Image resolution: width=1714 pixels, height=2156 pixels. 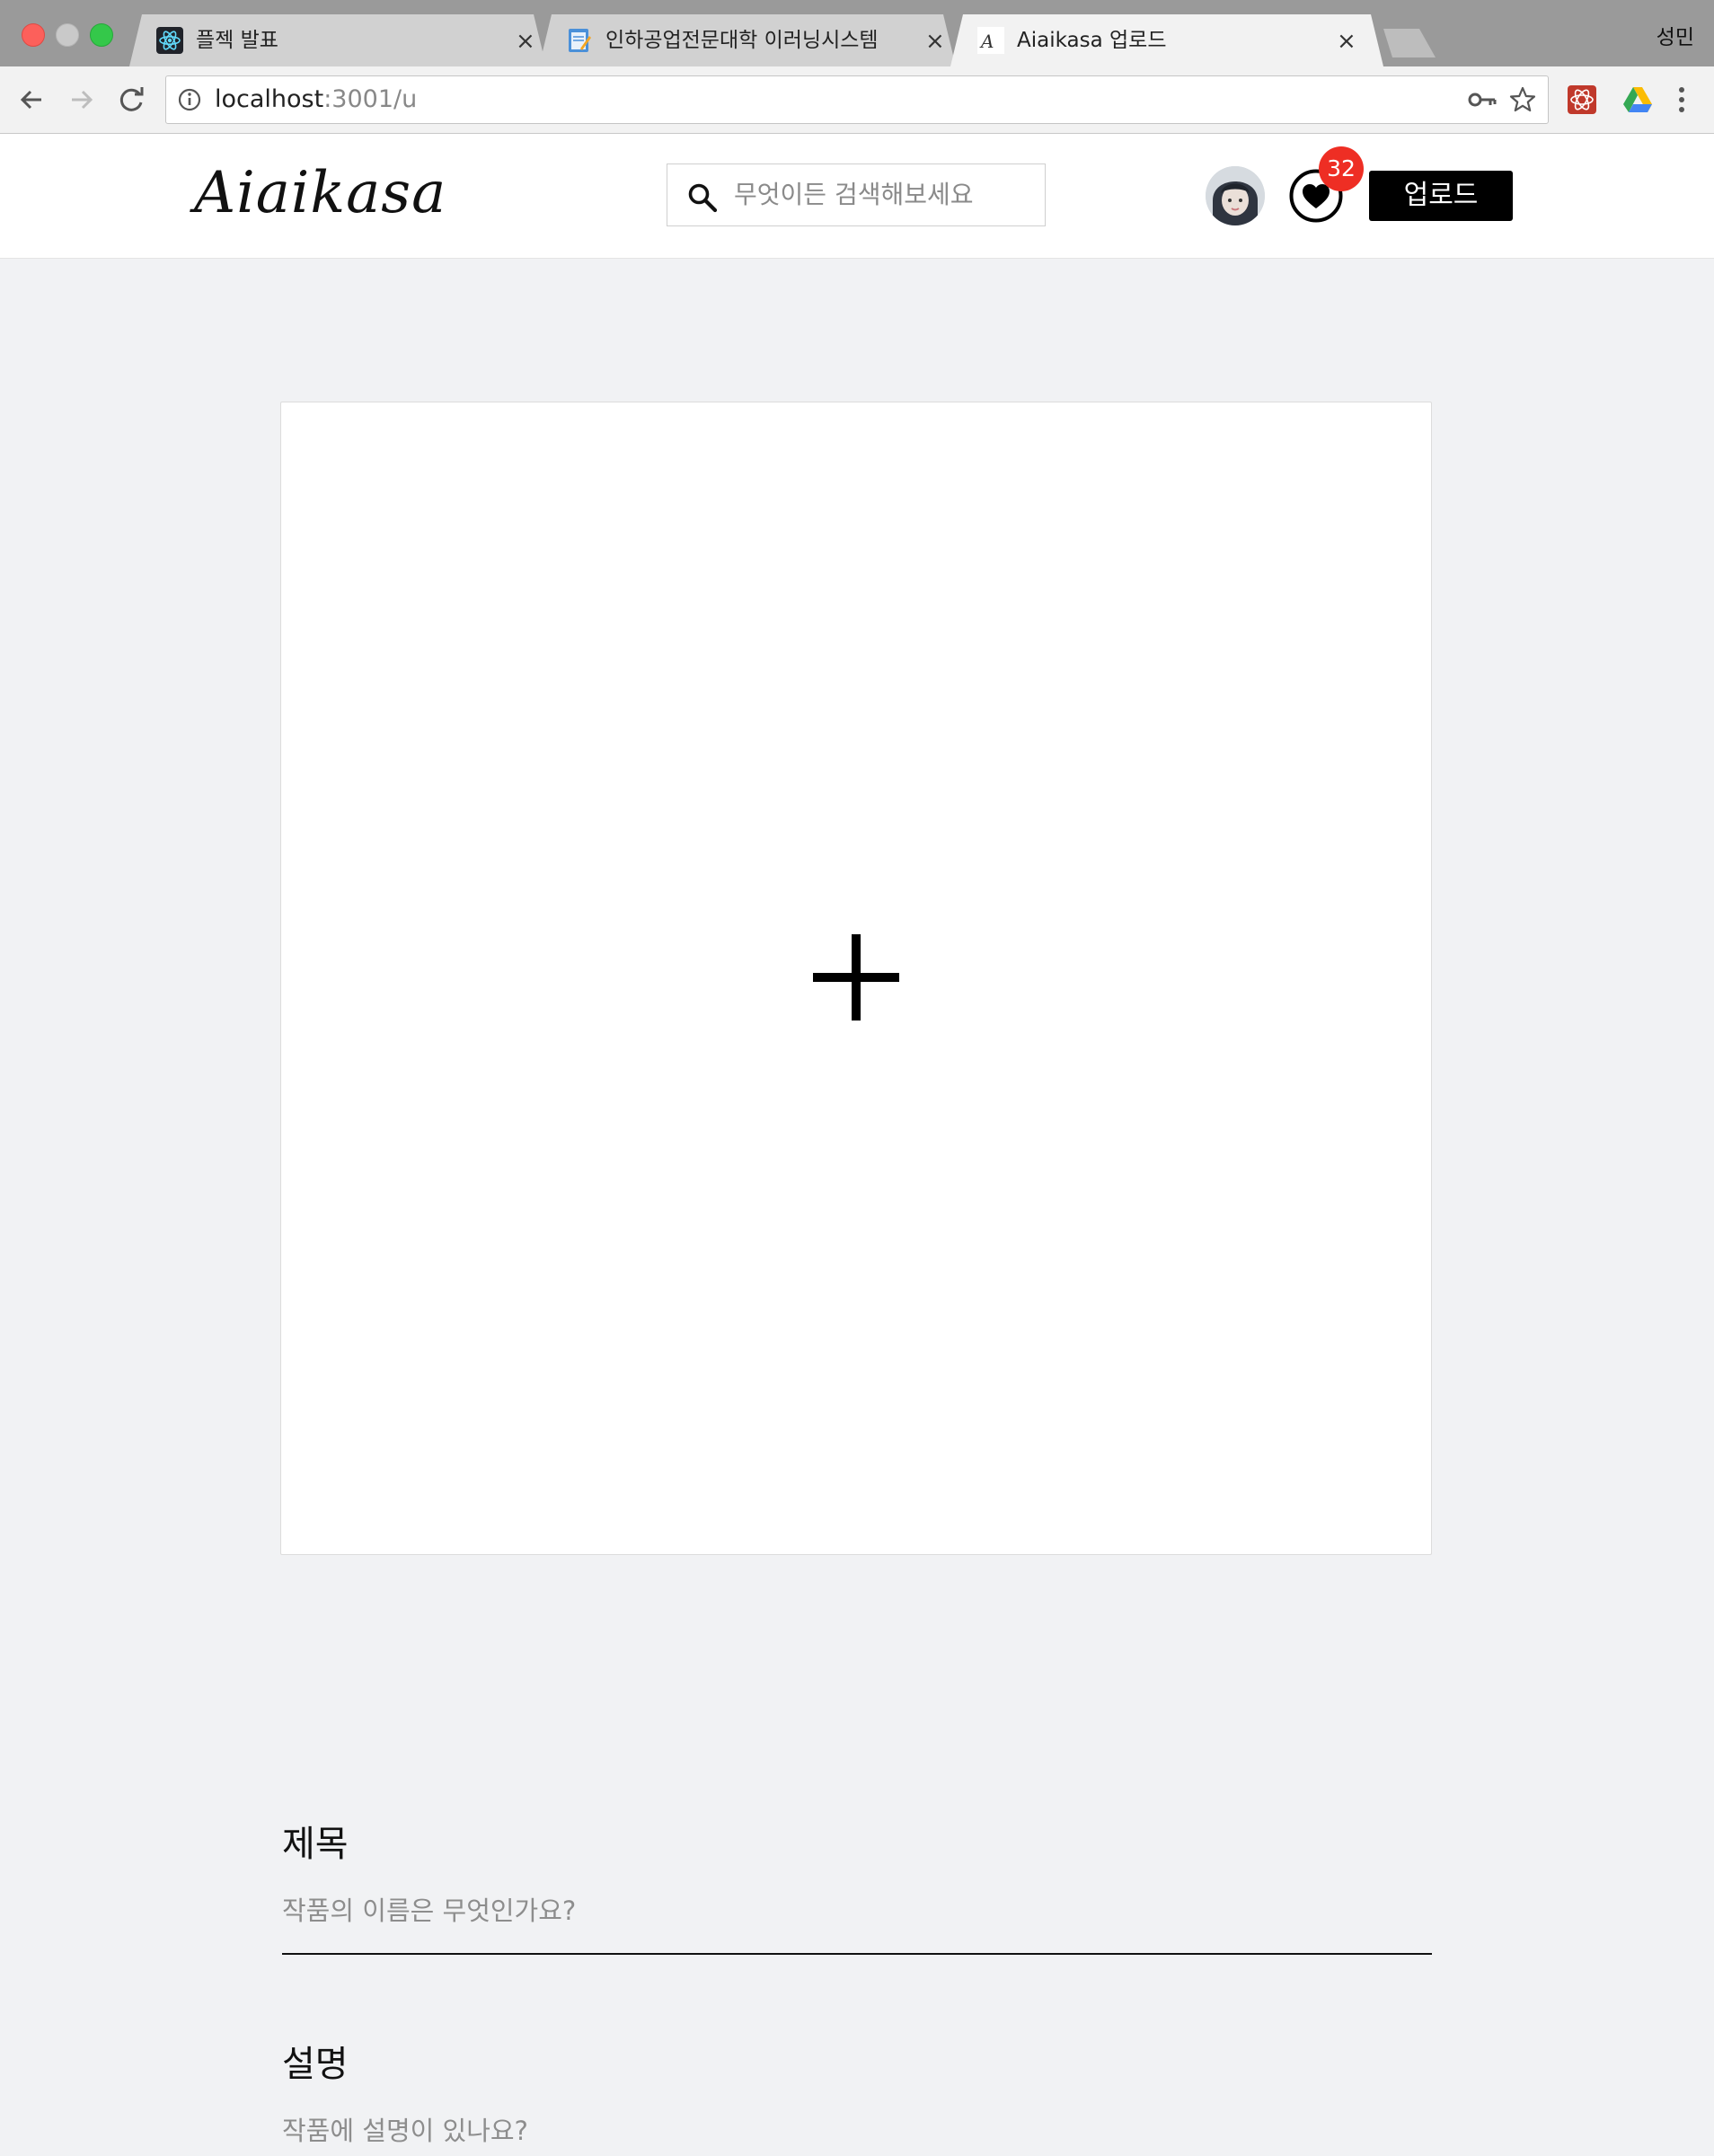 What do you see at coordinates (31, 100) in the screenshot?
I see `back-arrow-icon` at bounding box center [31, 100].